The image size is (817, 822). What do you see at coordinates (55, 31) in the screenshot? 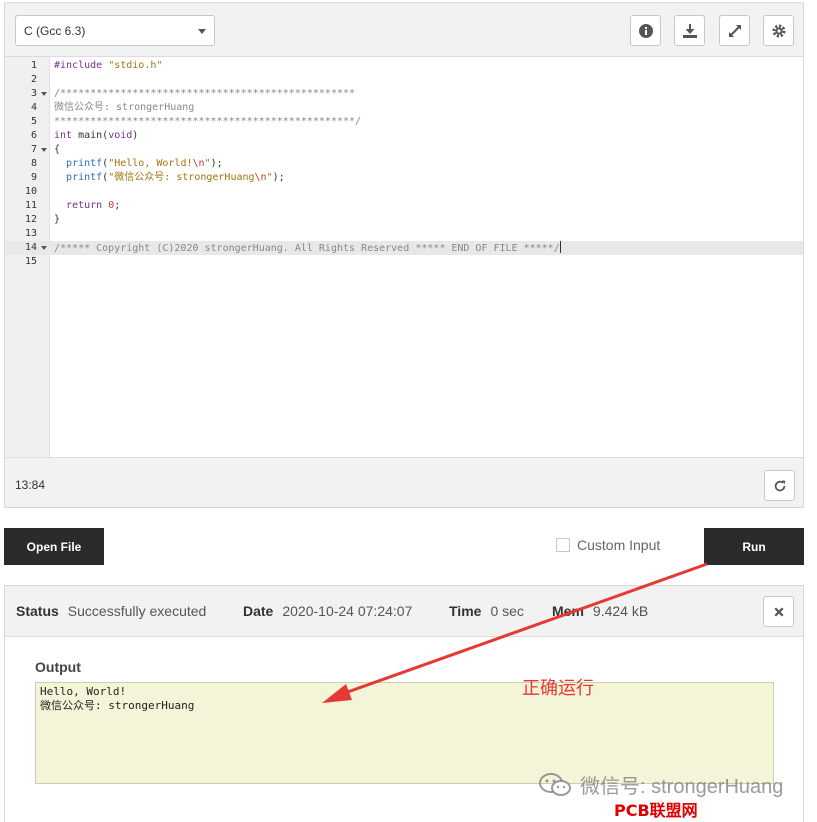
I see `language-select-value: C (Gcc 6.3)` at bounding box center [55, 31].